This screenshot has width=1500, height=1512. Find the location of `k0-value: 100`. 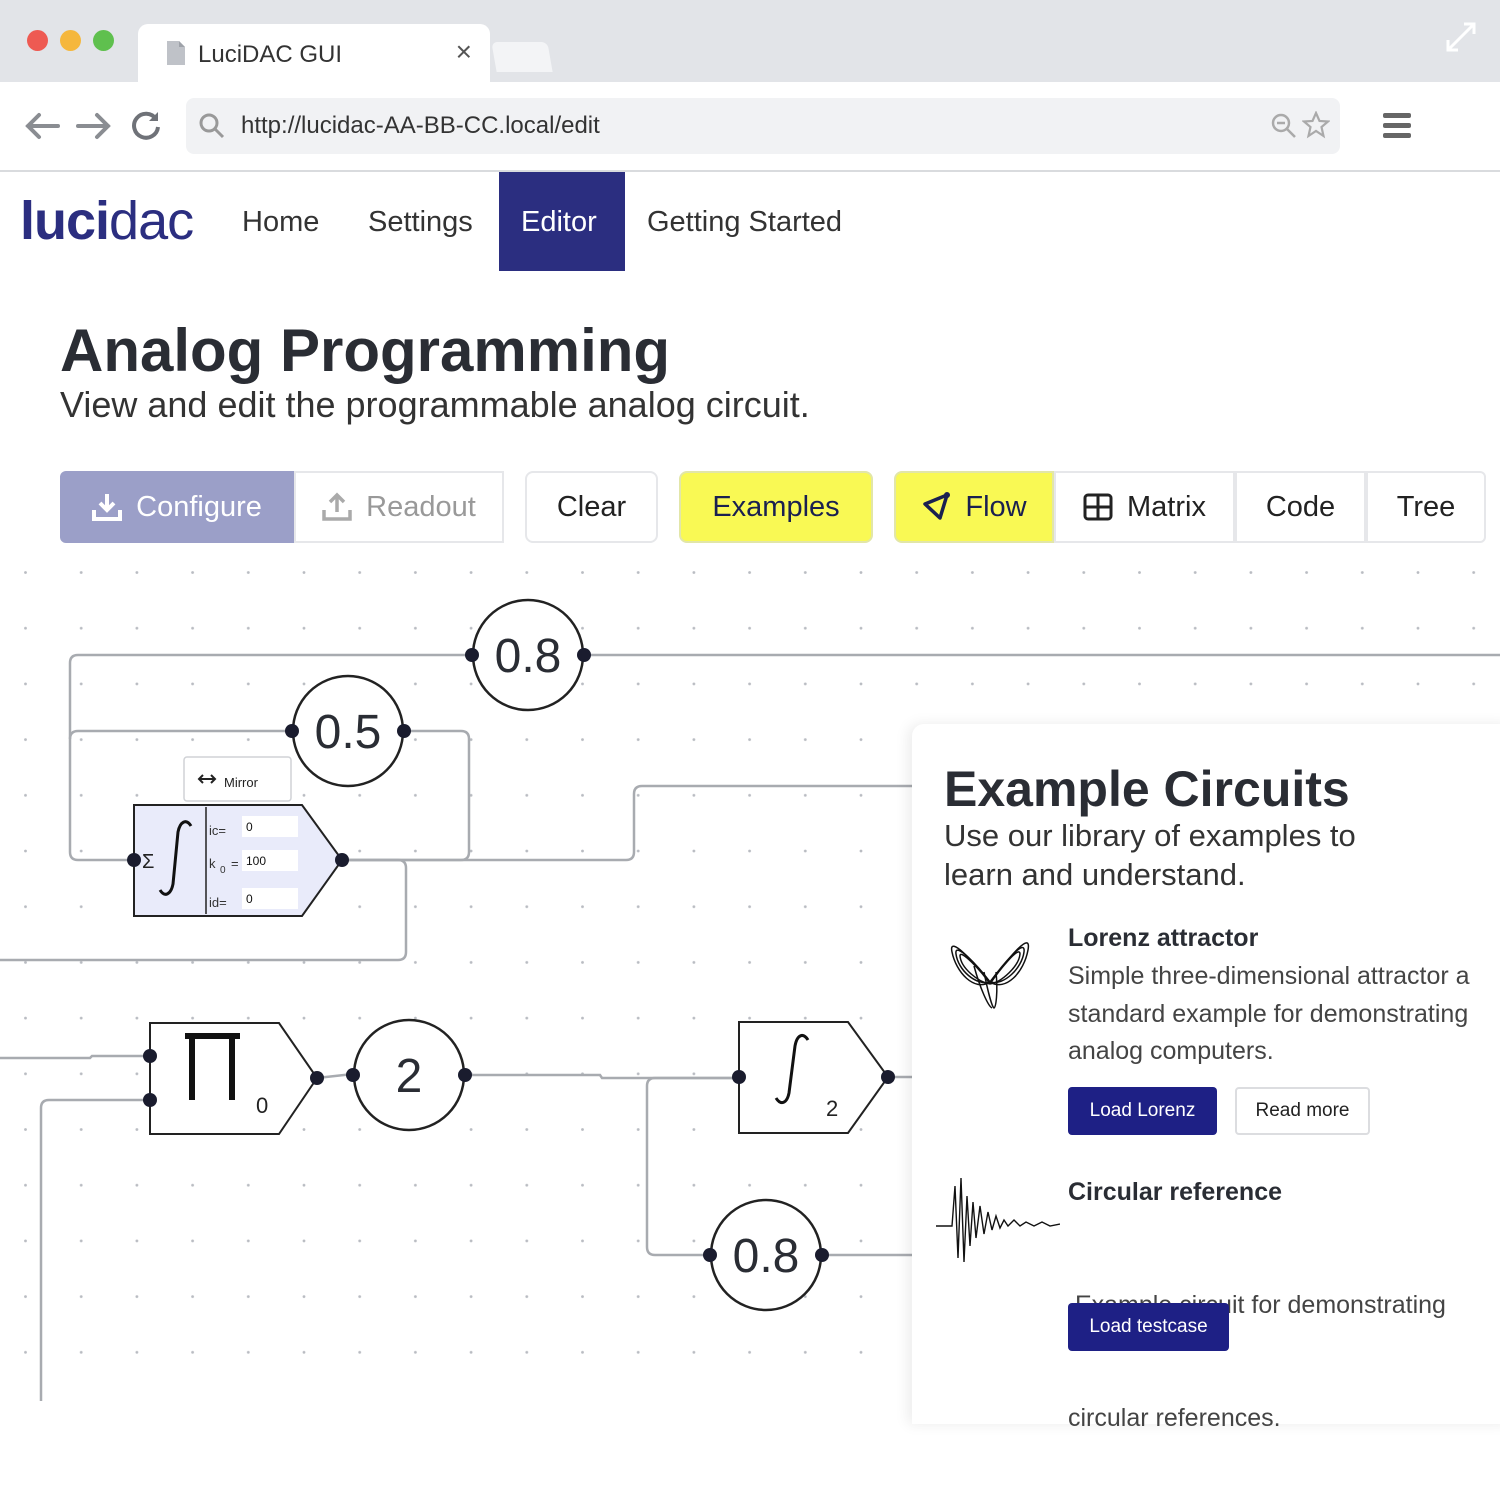

k0-value: 100 is located at coordinates (256, 861).